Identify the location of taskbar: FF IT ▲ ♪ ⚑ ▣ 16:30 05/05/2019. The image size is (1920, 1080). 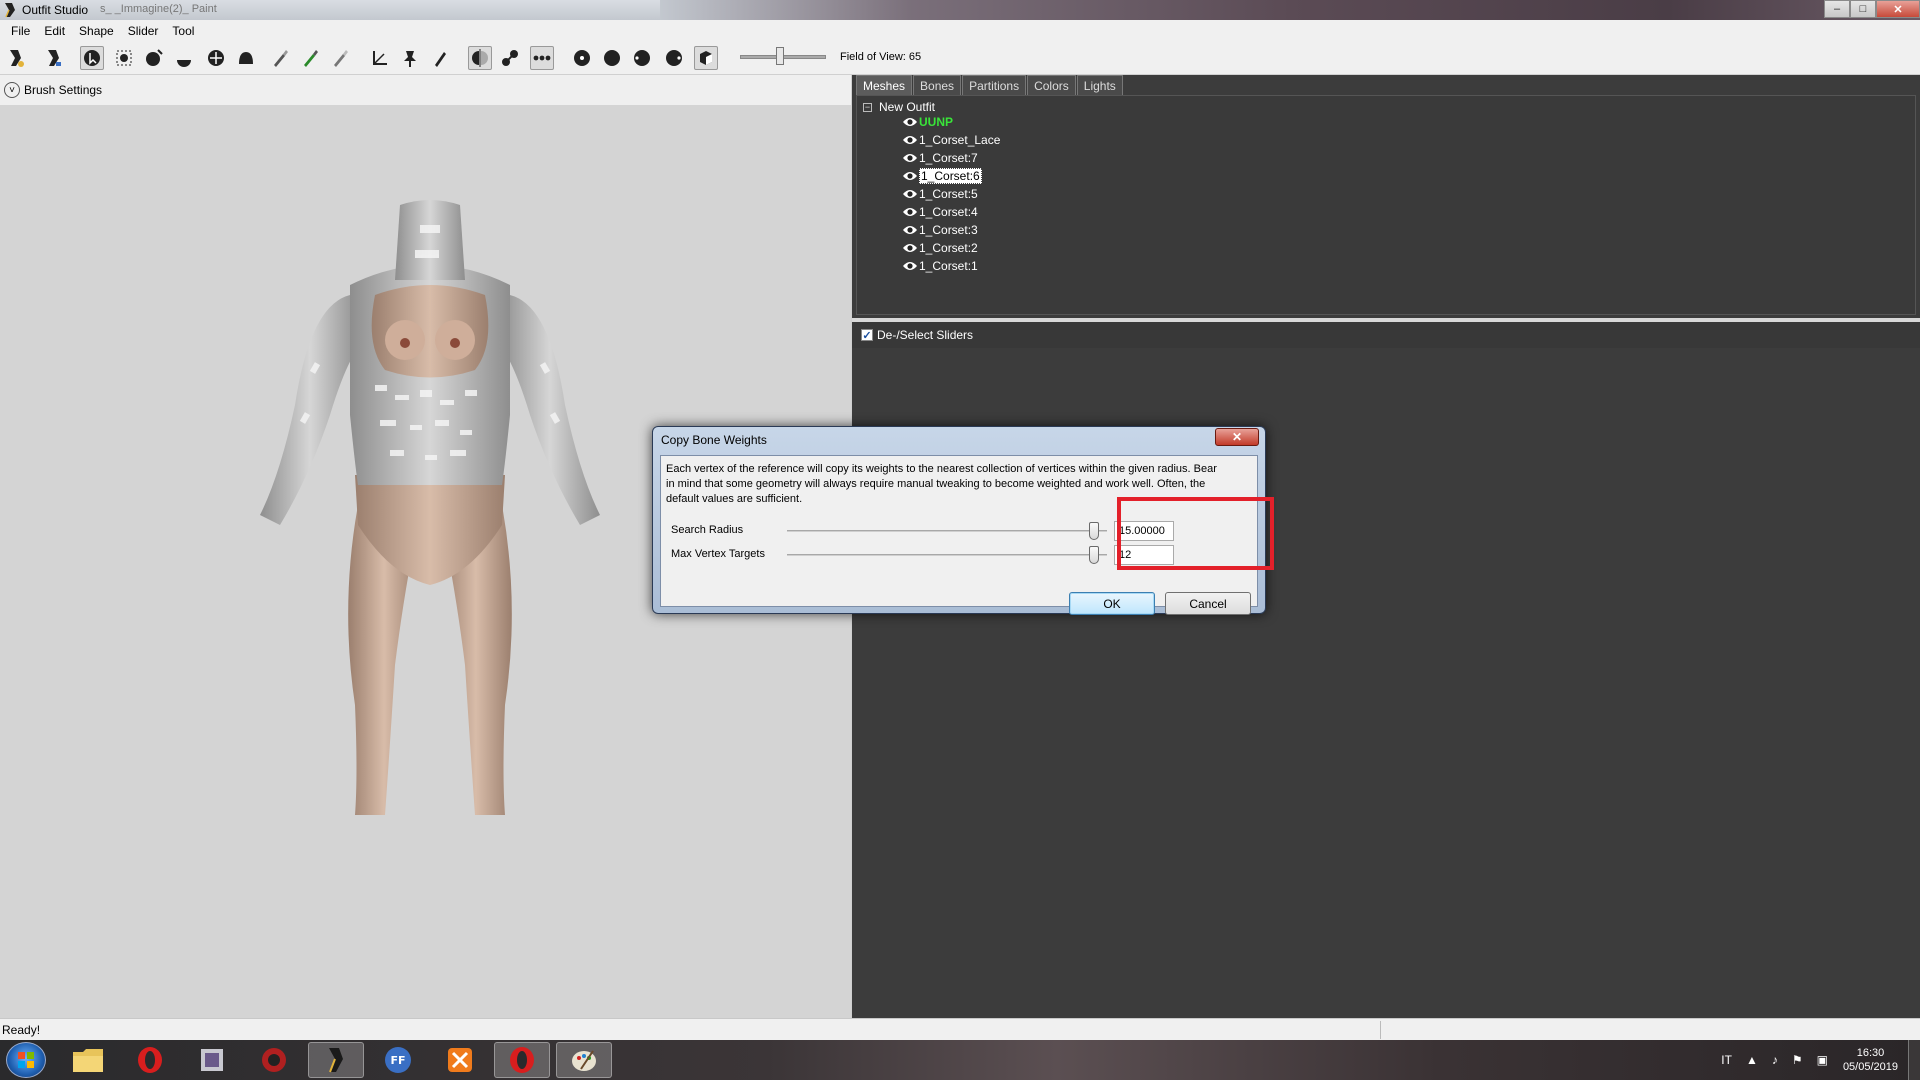
(960, 1060).